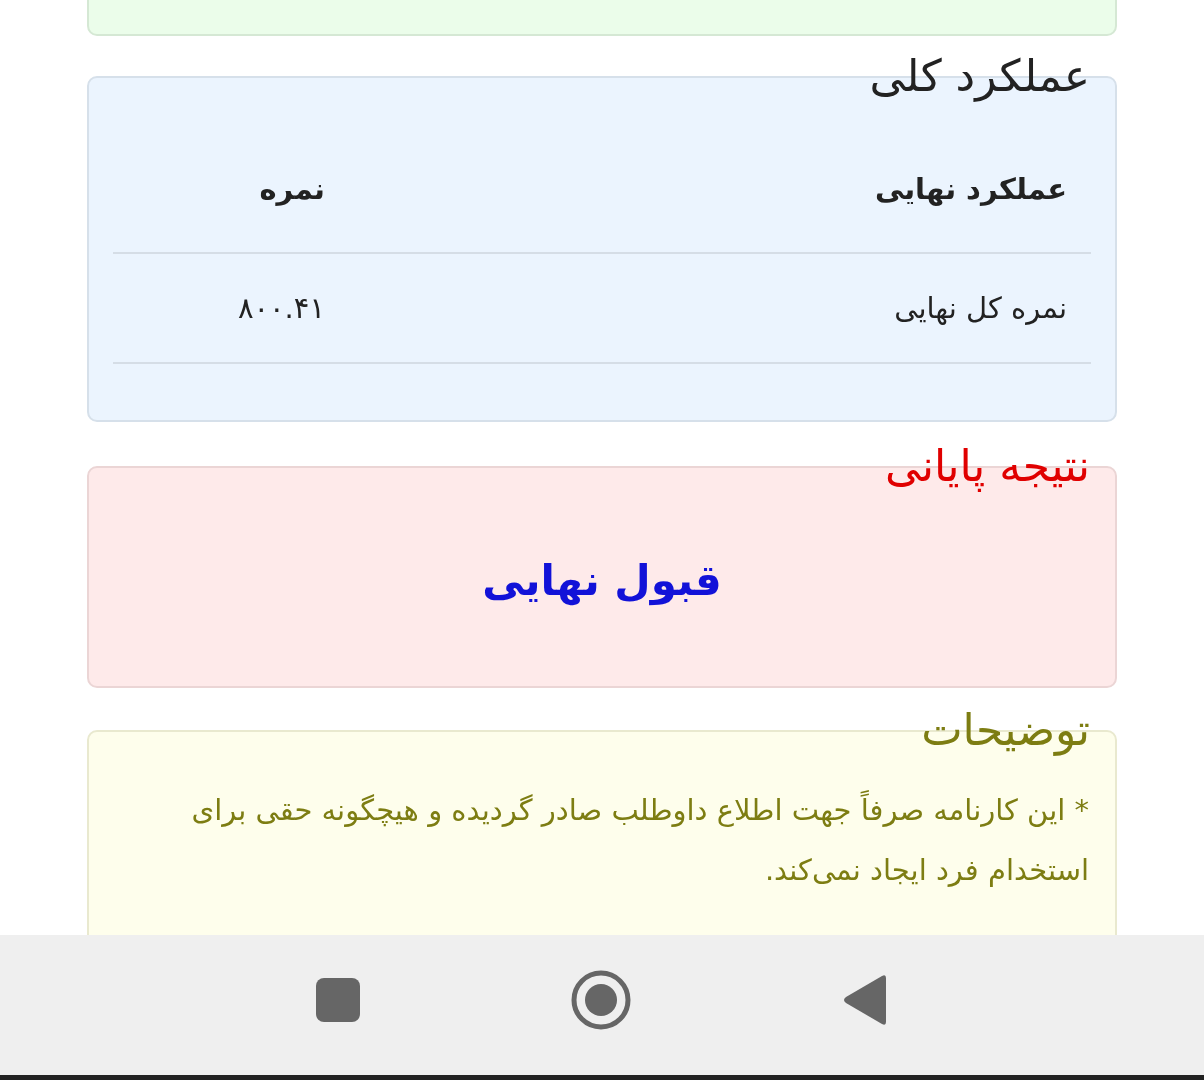 The width and height of the screenshot is (1204, 1080). Describe the element at coordinates (231, 189) in the screenshot. I see `column-header: نمره` at that location.